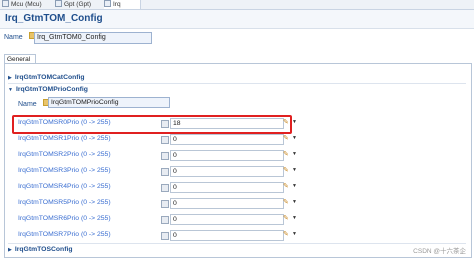 The image size is (474, 258). I want to click on param-row-sr4: IrqGtmTOMSR4Prio (0 -> 255) 0 ✎ ▼, so click(157, 187).